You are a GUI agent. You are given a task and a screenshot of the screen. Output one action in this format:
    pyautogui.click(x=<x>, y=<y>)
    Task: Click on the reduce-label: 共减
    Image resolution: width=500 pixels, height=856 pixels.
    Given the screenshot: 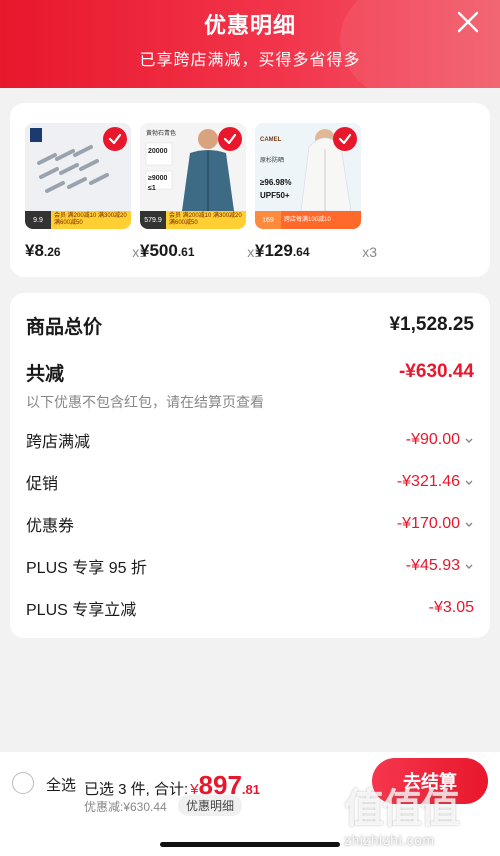 What is the action you would take?
    pyautogui.click(x=45, y=374)
    